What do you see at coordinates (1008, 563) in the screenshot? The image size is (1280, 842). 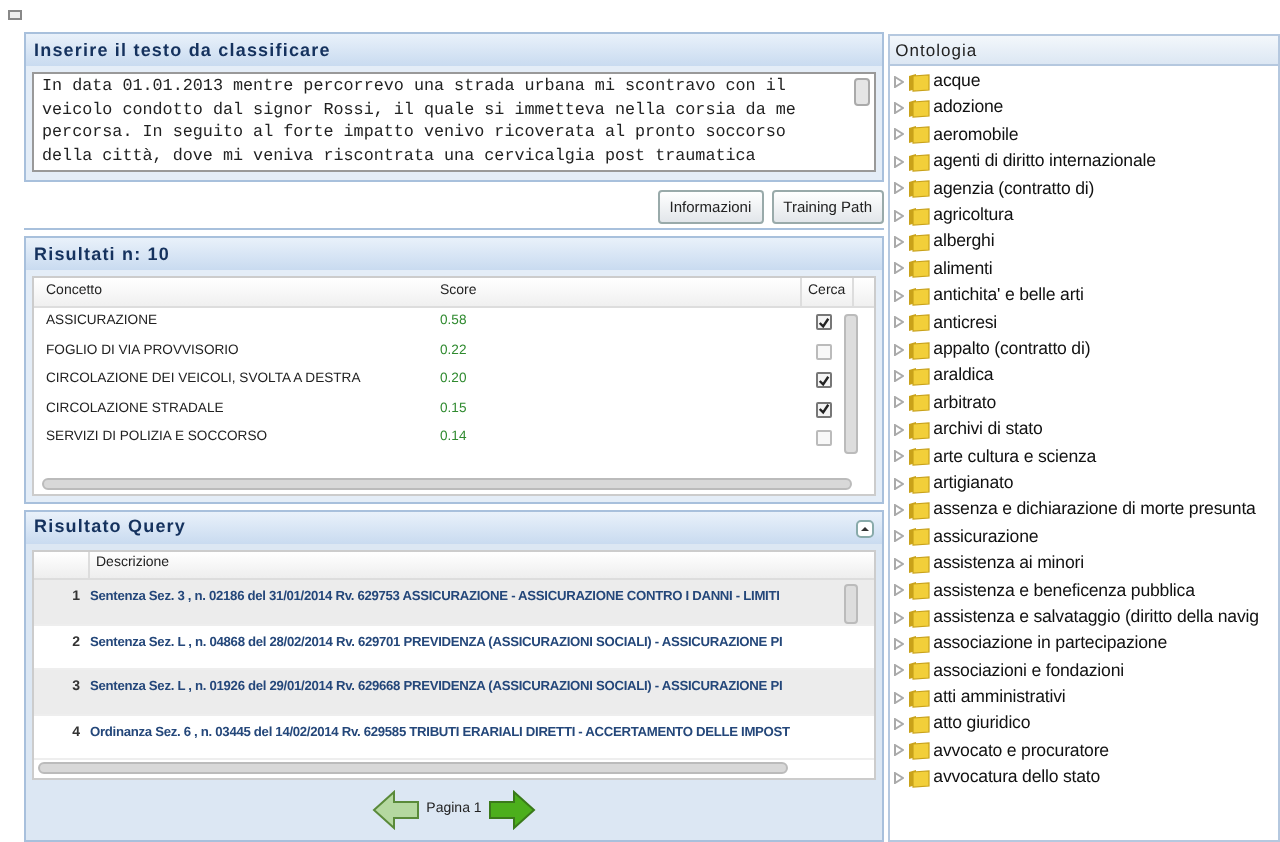 I see `tree-item: assistenza ai minori` at bounding box center [1008, 563].